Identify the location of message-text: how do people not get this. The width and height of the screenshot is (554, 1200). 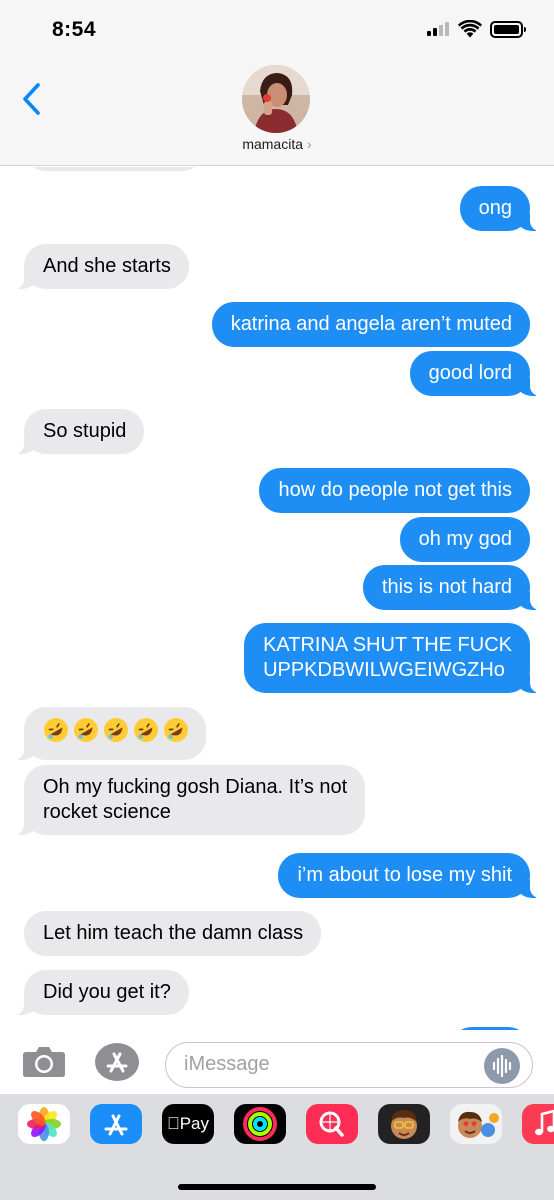
(395, 490).